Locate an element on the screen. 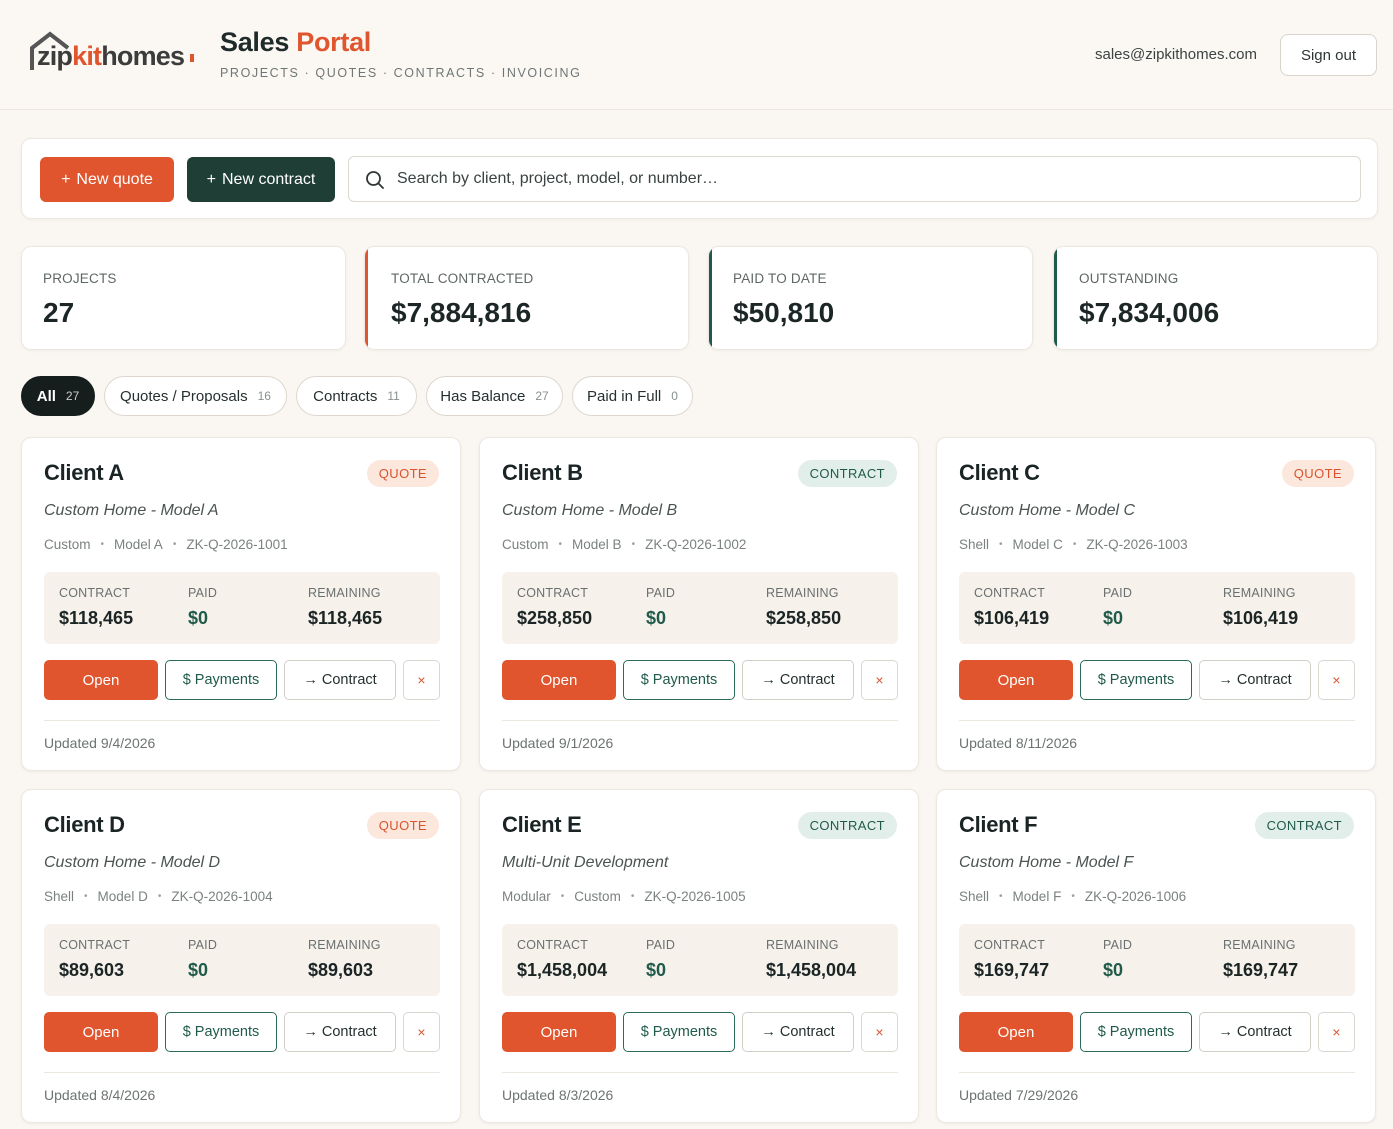 This screenshot has height=1129, width=1393. paid-value: $0 is located at coordinates (198, 970).